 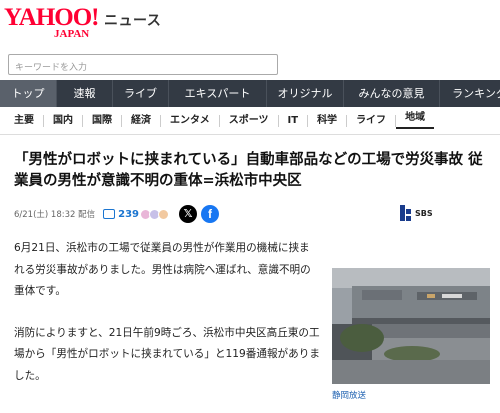 I want to click on main-nav: トップ 速報 ライブ エキスパート オリジナル みんなの意見 ランキング, so click(x=250, y=93).